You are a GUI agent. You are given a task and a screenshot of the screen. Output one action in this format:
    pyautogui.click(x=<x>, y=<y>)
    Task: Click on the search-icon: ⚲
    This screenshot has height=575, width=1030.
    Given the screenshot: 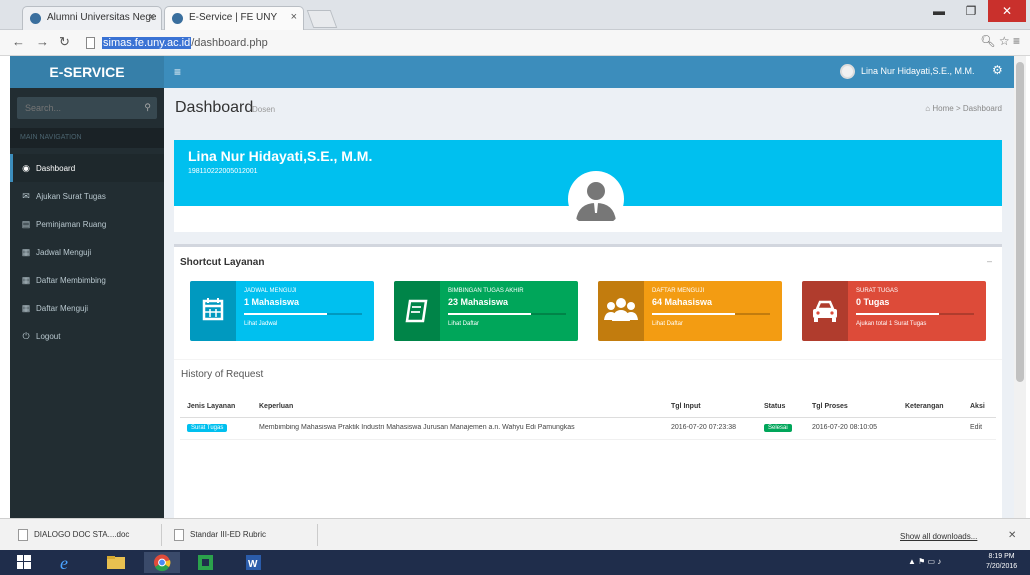 What is the action you would take?
    pyautogui.click(x=147, y=107)
    